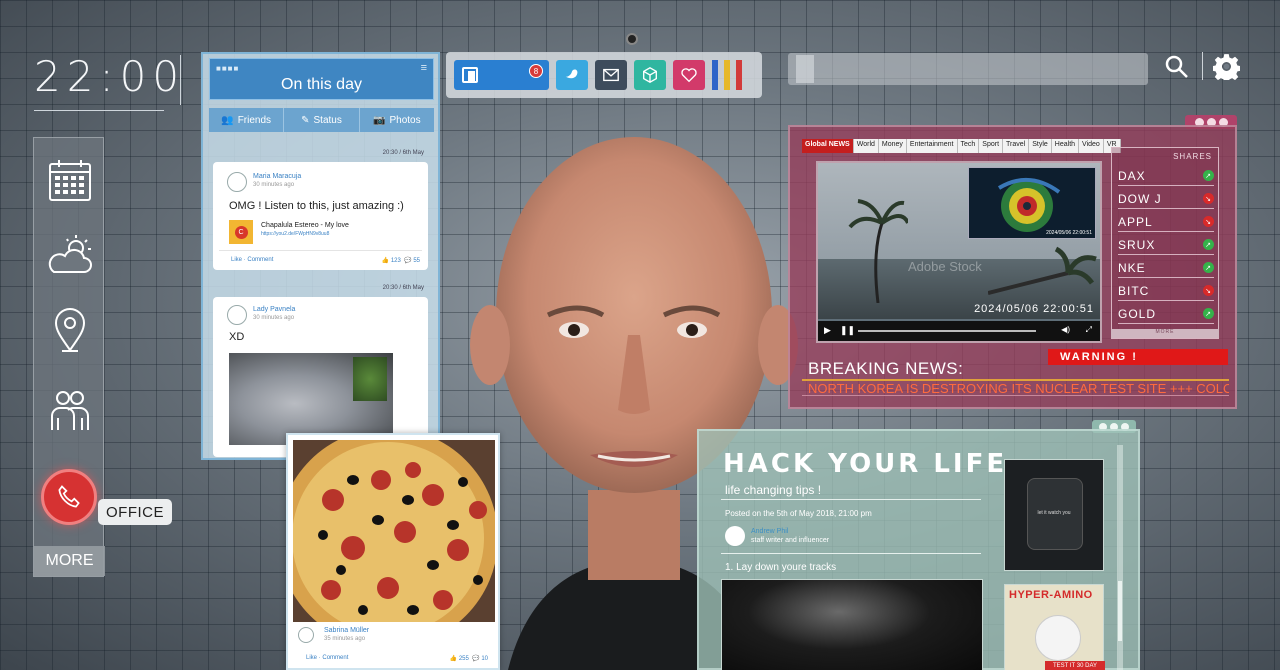  What do you see at coordinates (70, 256) in the screenshot?
I see `weather-icon` at bounding box center [70, 256].